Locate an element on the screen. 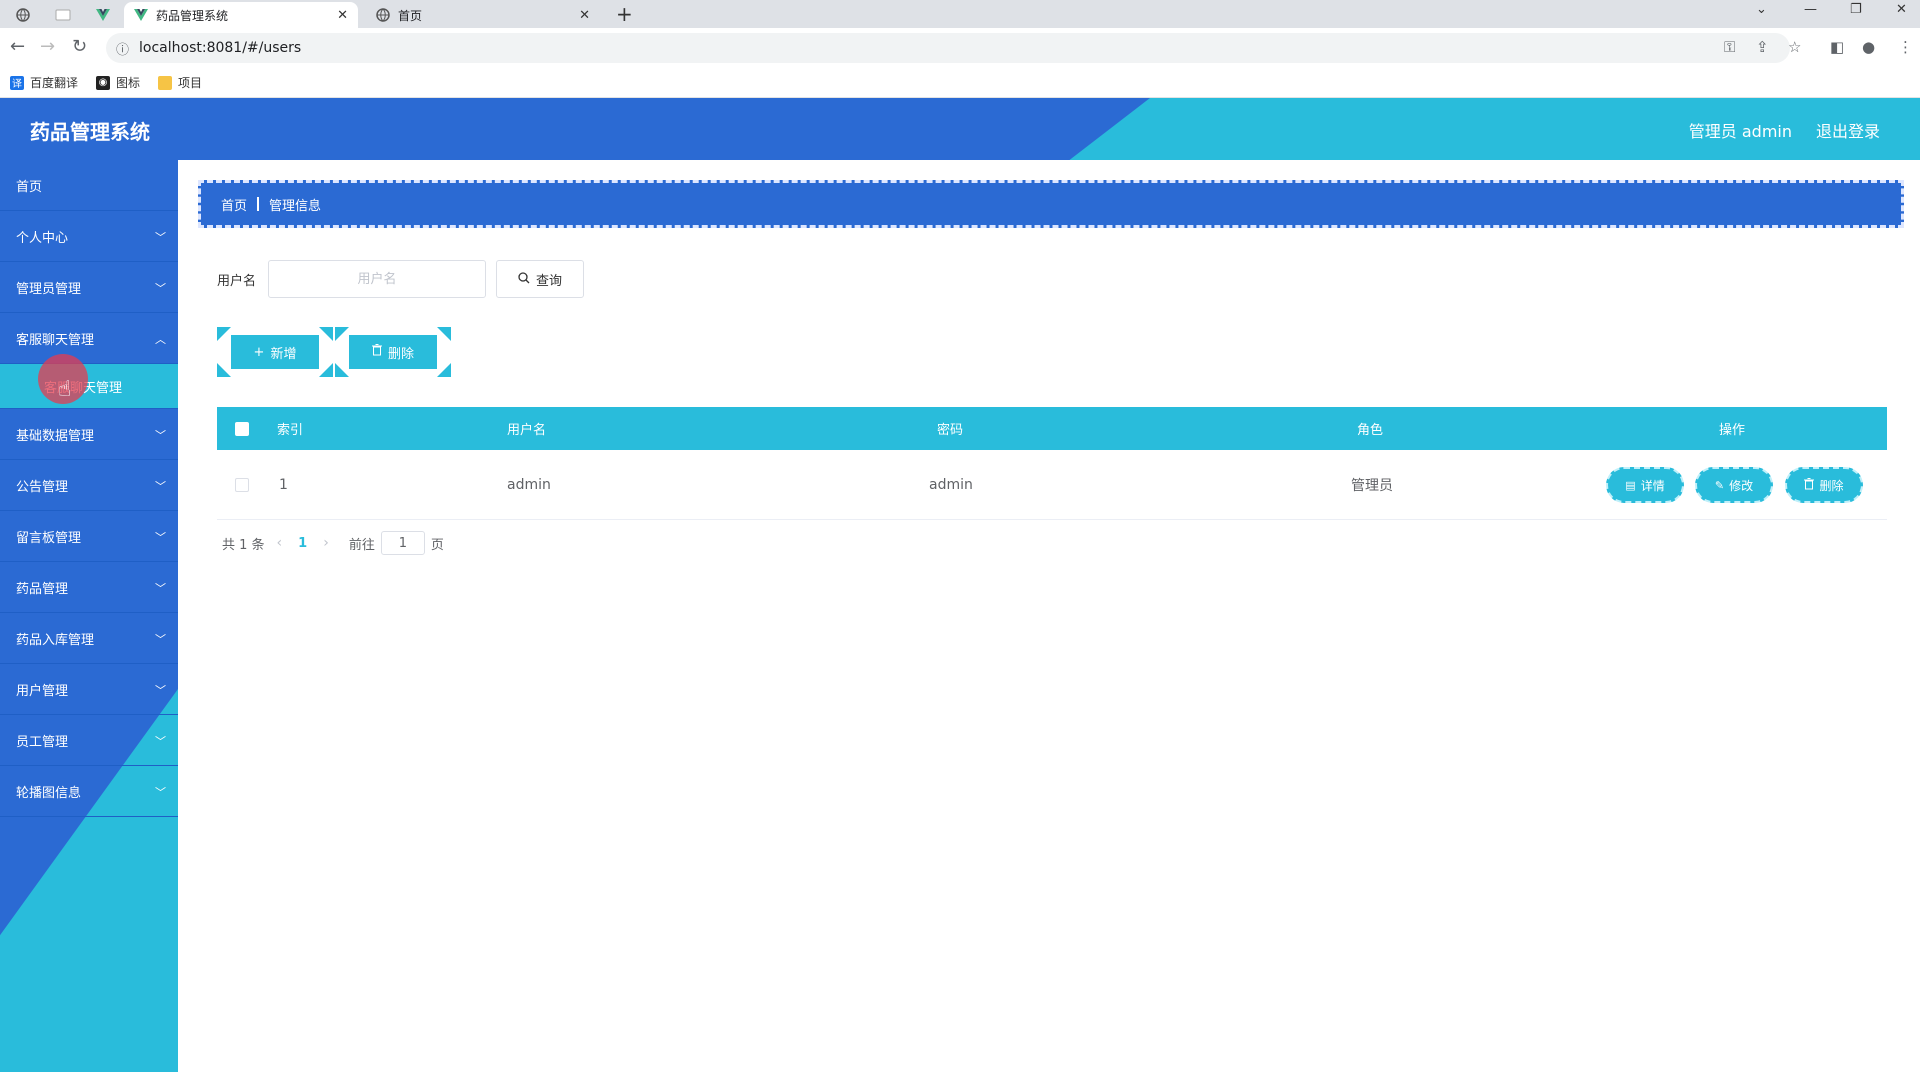  back-icon: ← is located at coordinates (17, 46).